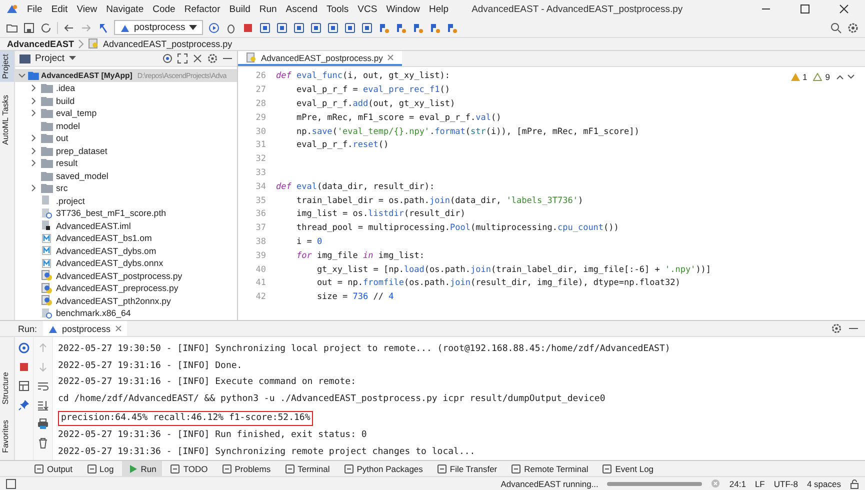  I want to click on tree-item: AdvancedEAST_dybs.onnx, so click(126, 263).